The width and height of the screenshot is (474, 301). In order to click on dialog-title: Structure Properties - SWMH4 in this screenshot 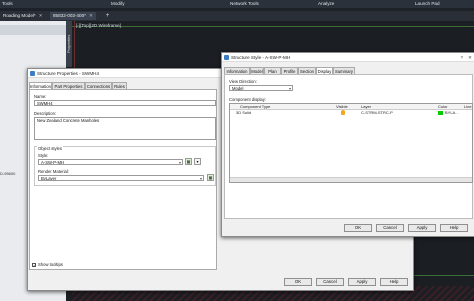, I will do `click(68, 73)`.